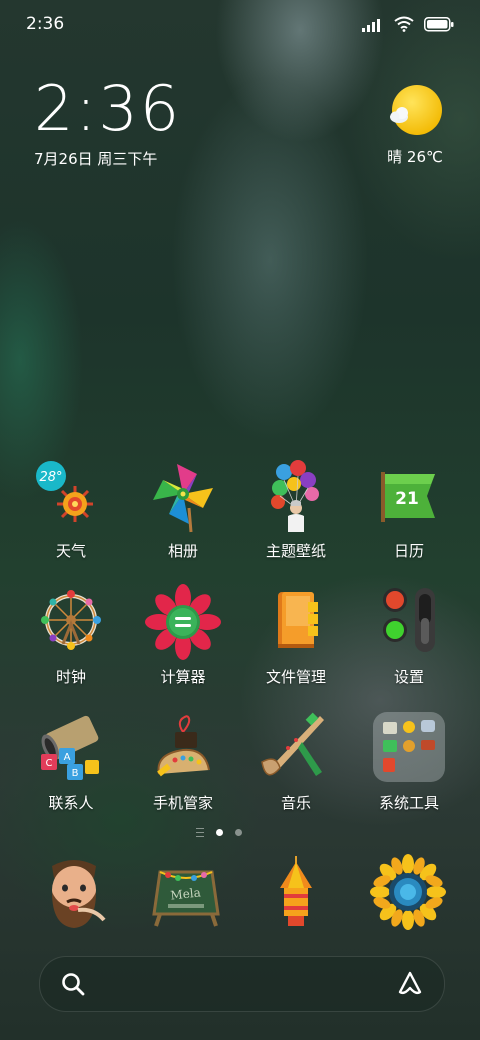  What do you see at coordinates (70, 677) in the screenshot?
I see `app-label: 时钟` at bounding box center [70, 677].